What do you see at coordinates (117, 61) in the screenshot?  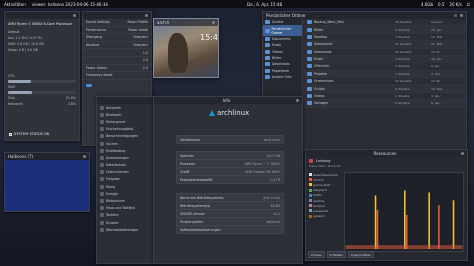 I see `setting-row: 2.5` at bounding box center [117, 61].